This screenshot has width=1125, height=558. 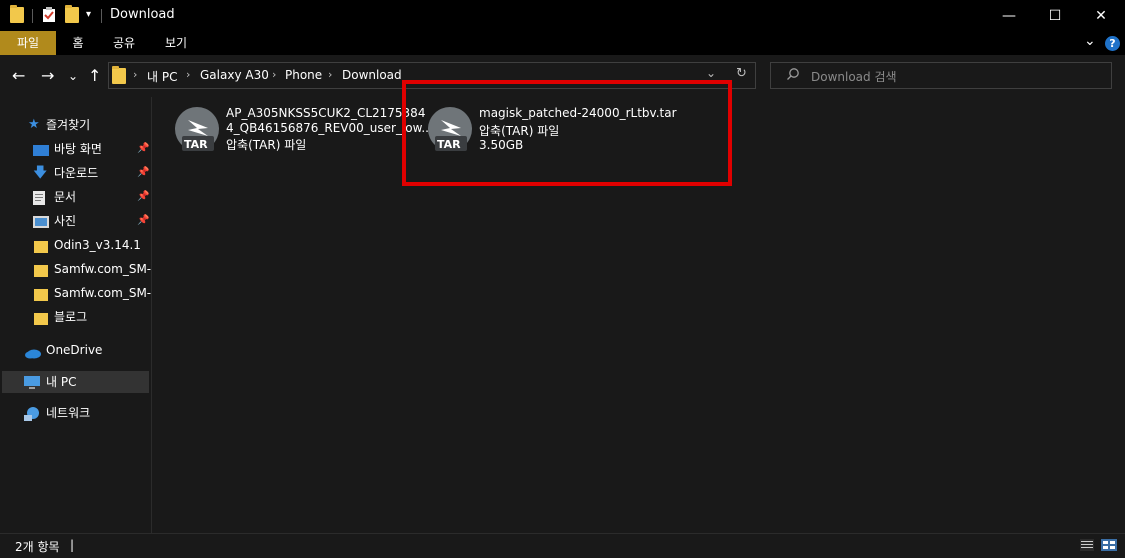 What do you see at coordinates (854, 77) in the screenshot?
I see `search-placeholder: Download 검색` at bounding box center [854, 77].